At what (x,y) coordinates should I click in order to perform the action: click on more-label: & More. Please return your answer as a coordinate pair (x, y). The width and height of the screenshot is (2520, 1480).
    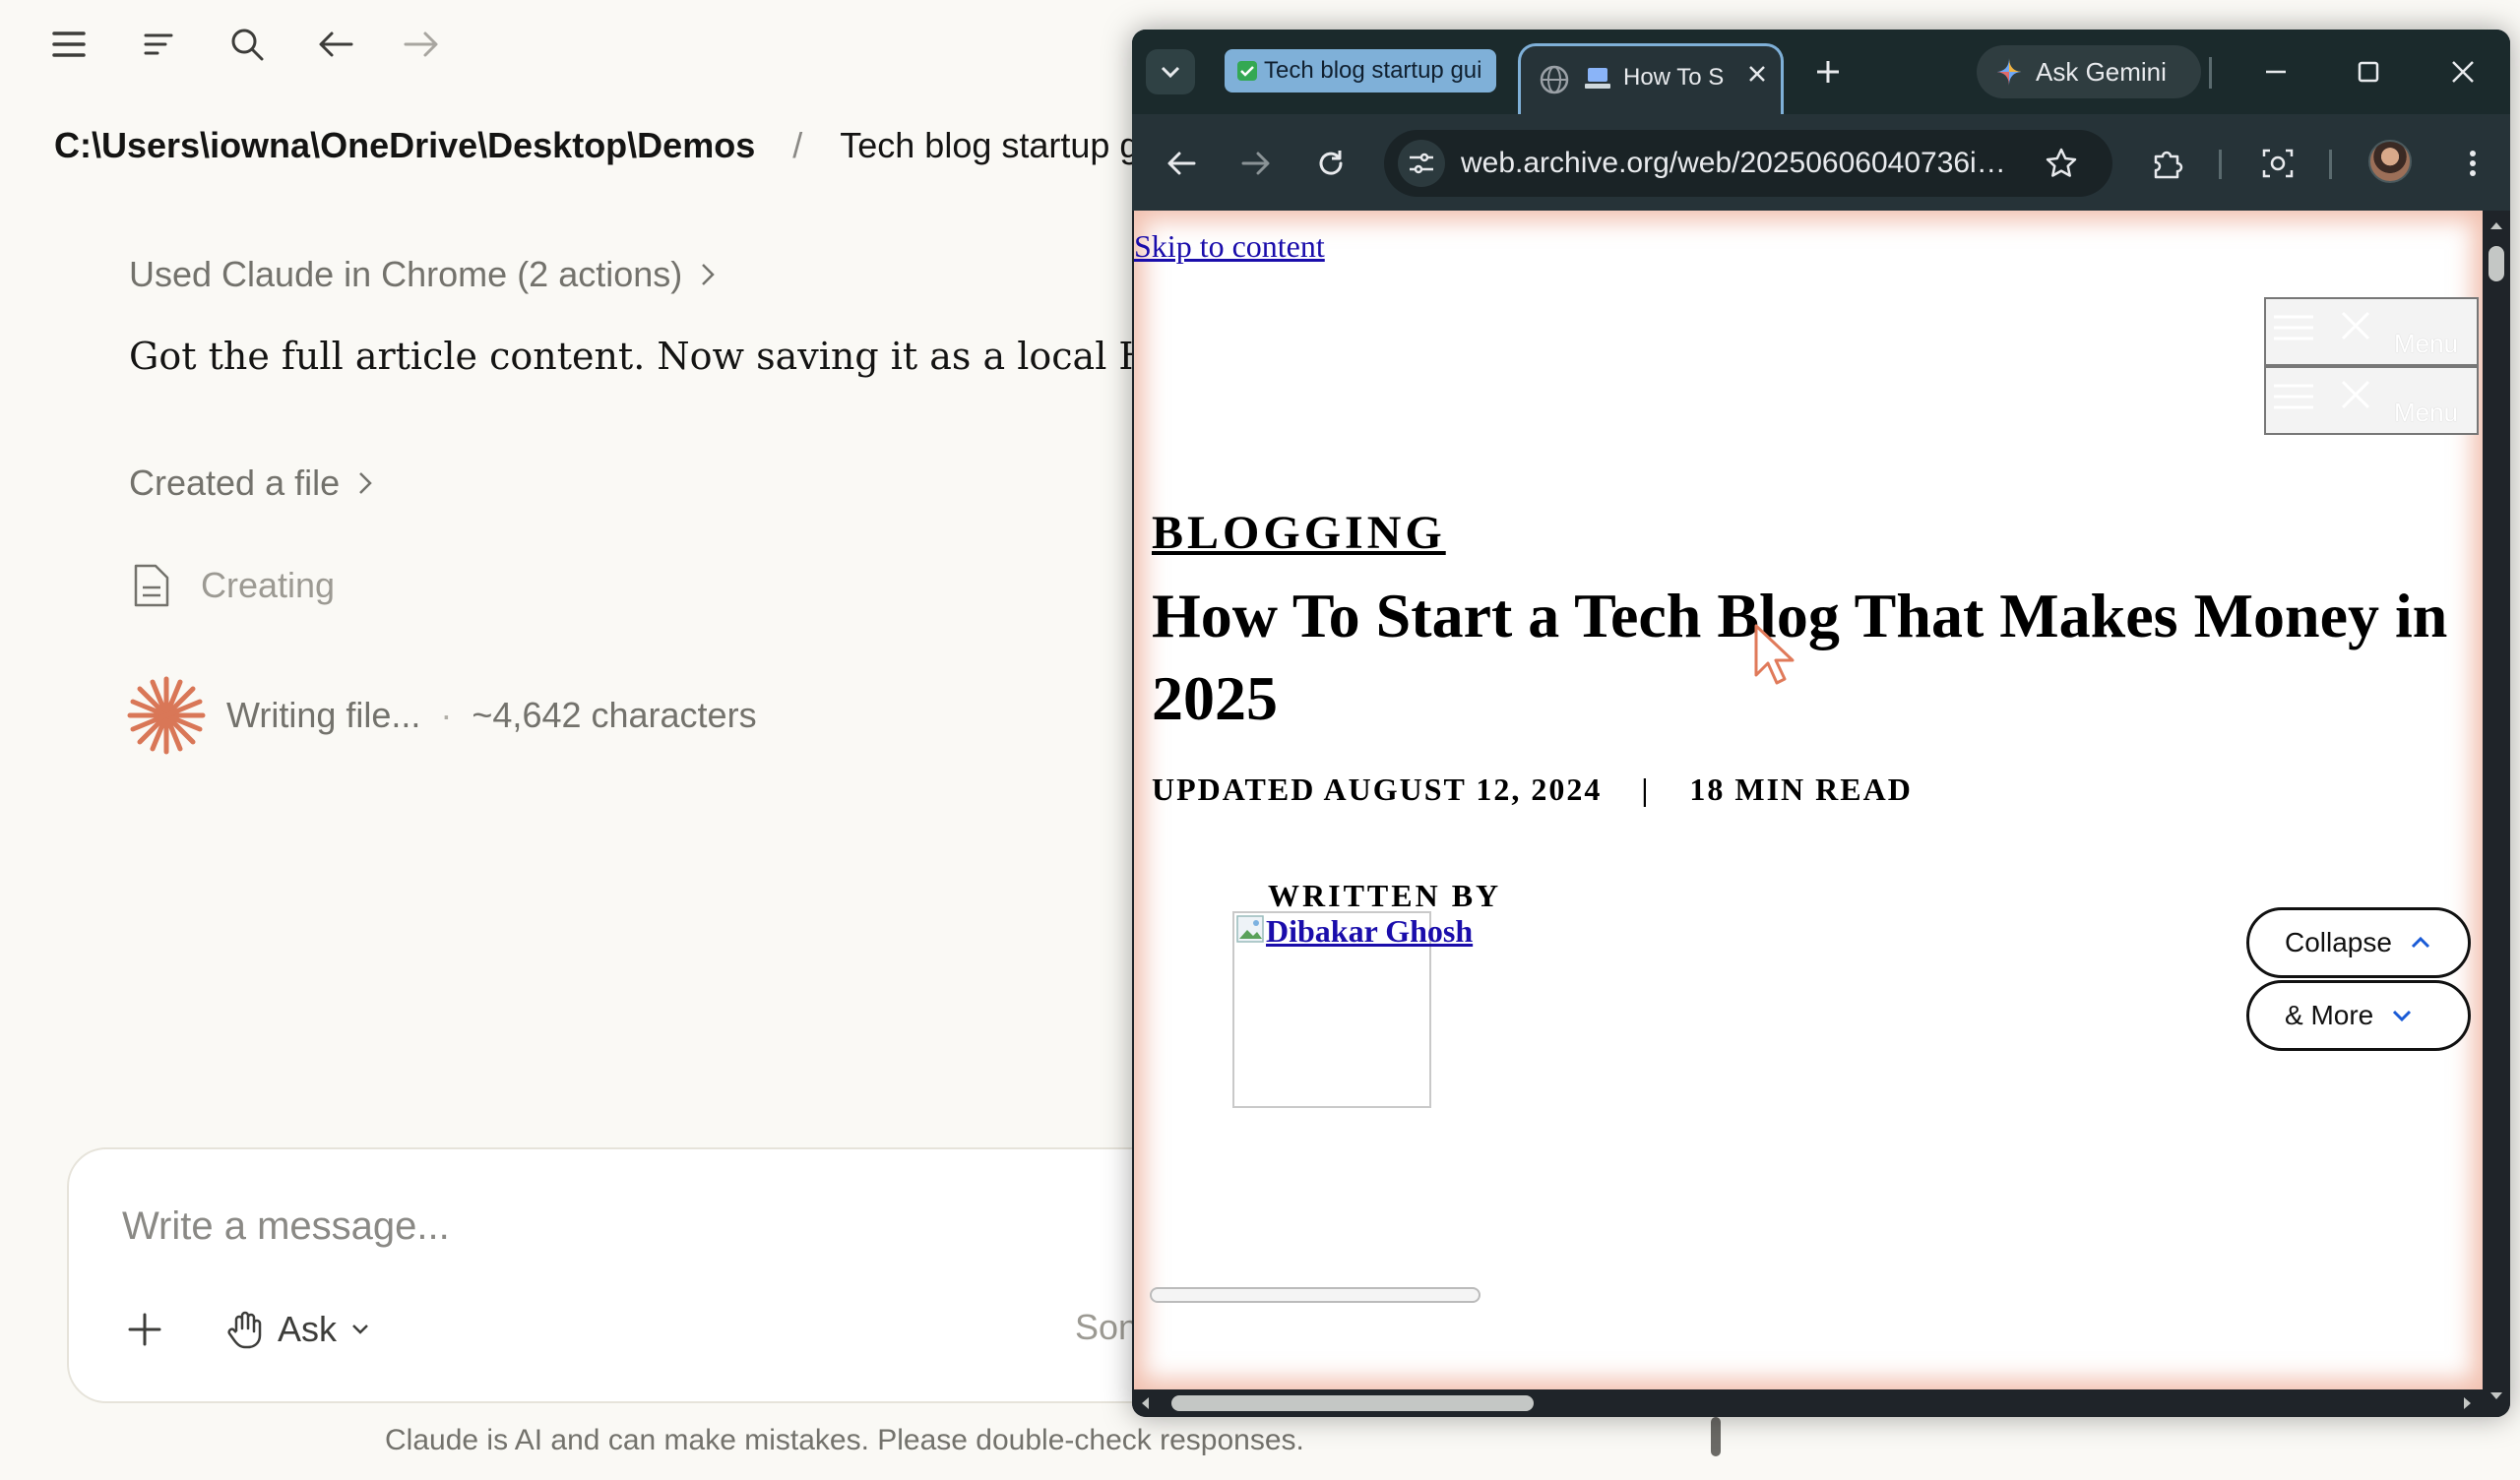
    Looking at the image, I should click on (2329, 1015).